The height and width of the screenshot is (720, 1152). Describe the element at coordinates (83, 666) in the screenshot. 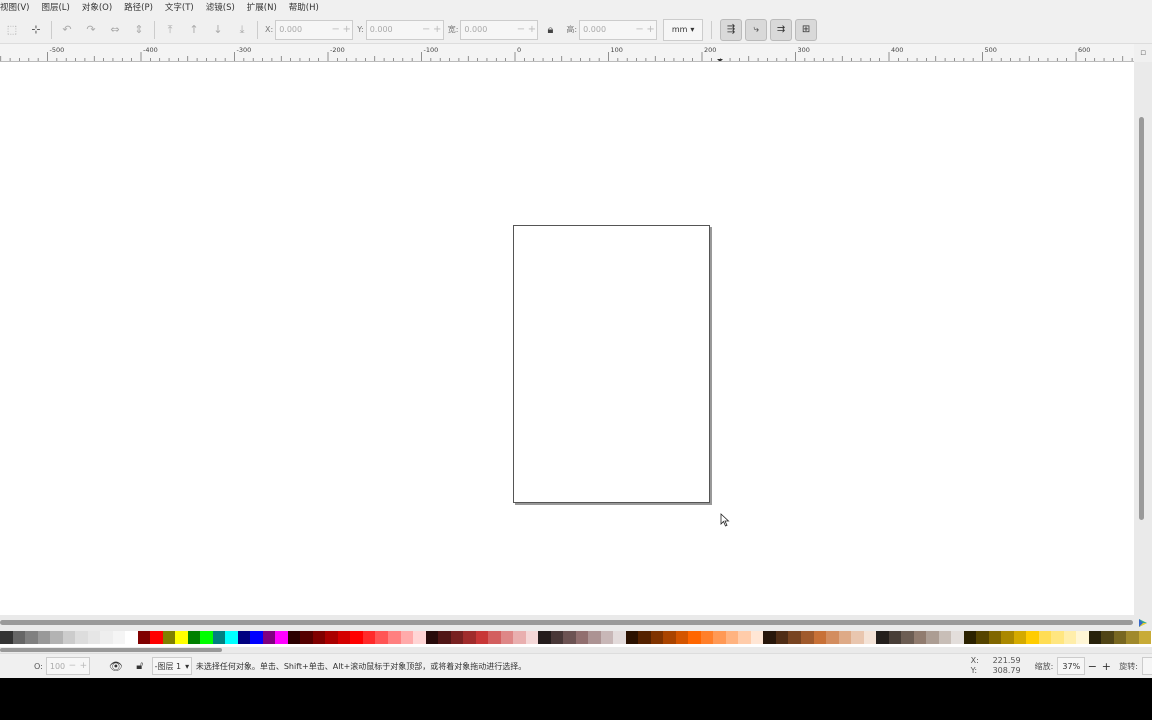

I see `opacity-increment-button: +` at that location.